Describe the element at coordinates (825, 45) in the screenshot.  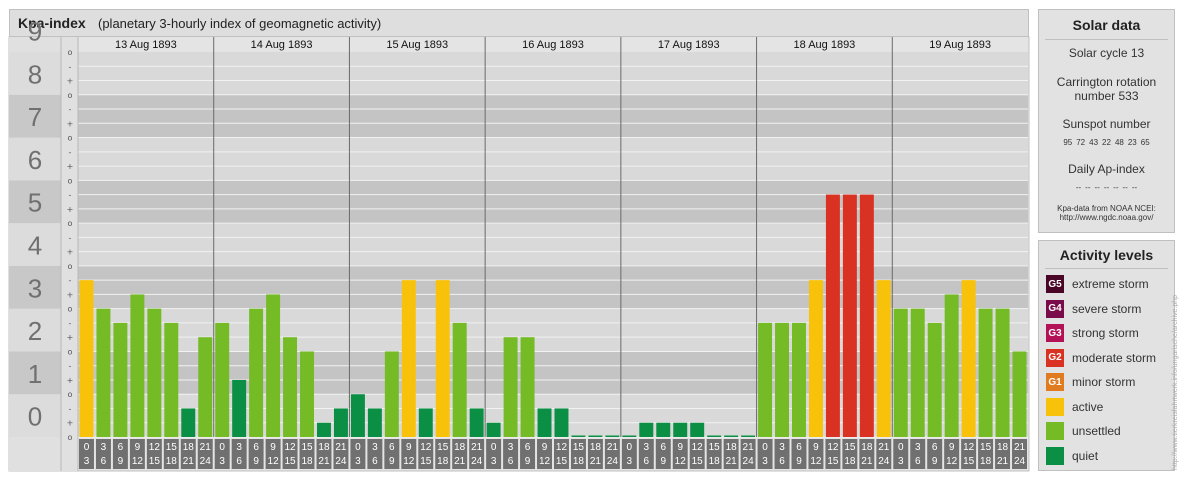
I see `day-label-6: 18 Aug 1893` at that location.